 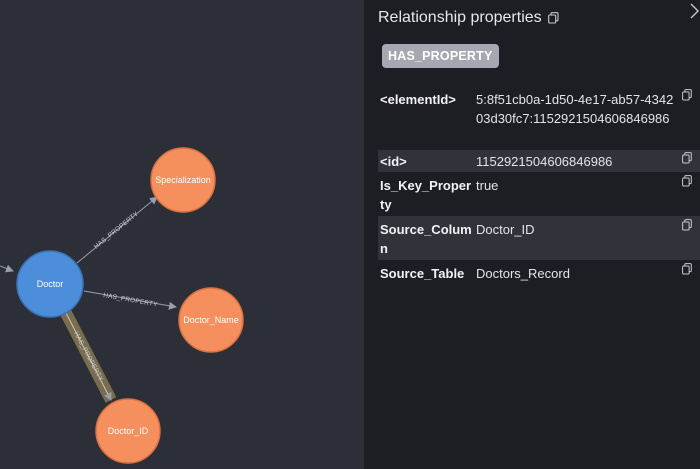 What do you see at coordinates (426, 239) in the screenshot?
I see `property-key: Source_Column` at bounding box center [426, 239].